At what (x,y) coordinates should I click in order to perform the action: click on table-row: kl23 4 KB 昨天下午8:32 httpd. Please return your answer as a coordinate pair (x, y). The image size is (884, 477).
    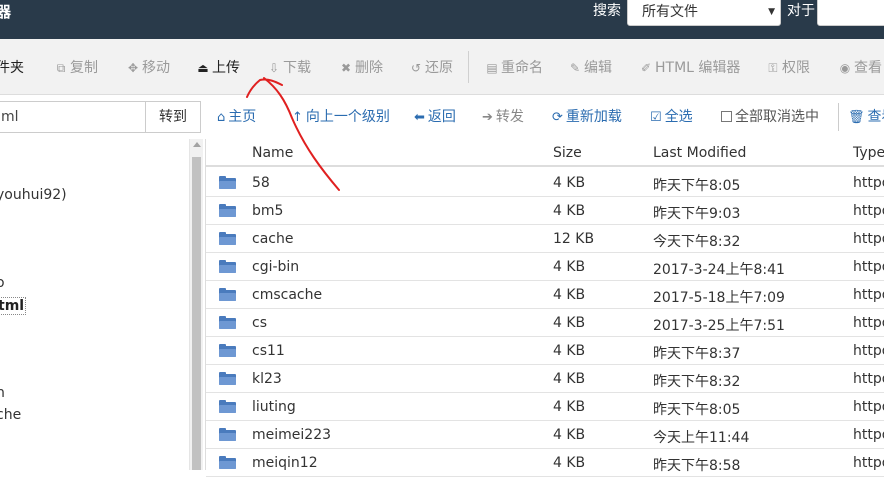
    Looking at the image, I should click on (545, 379).